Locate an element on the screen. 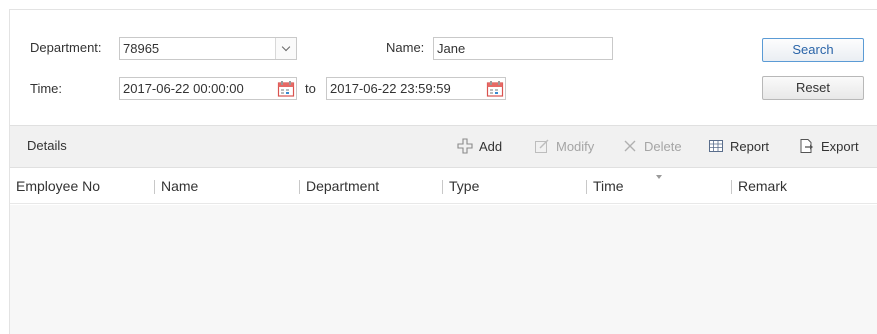 The height and width of the screenshot is (334, 877). name-value: Jane is located at coordinates (451, 48).